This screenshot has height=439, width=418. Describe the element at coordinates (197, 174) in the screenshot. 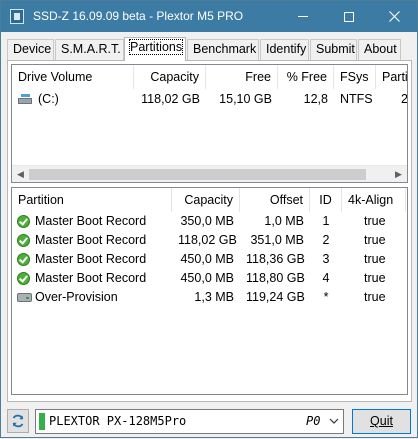

I see `scroll-thumb` at that location.